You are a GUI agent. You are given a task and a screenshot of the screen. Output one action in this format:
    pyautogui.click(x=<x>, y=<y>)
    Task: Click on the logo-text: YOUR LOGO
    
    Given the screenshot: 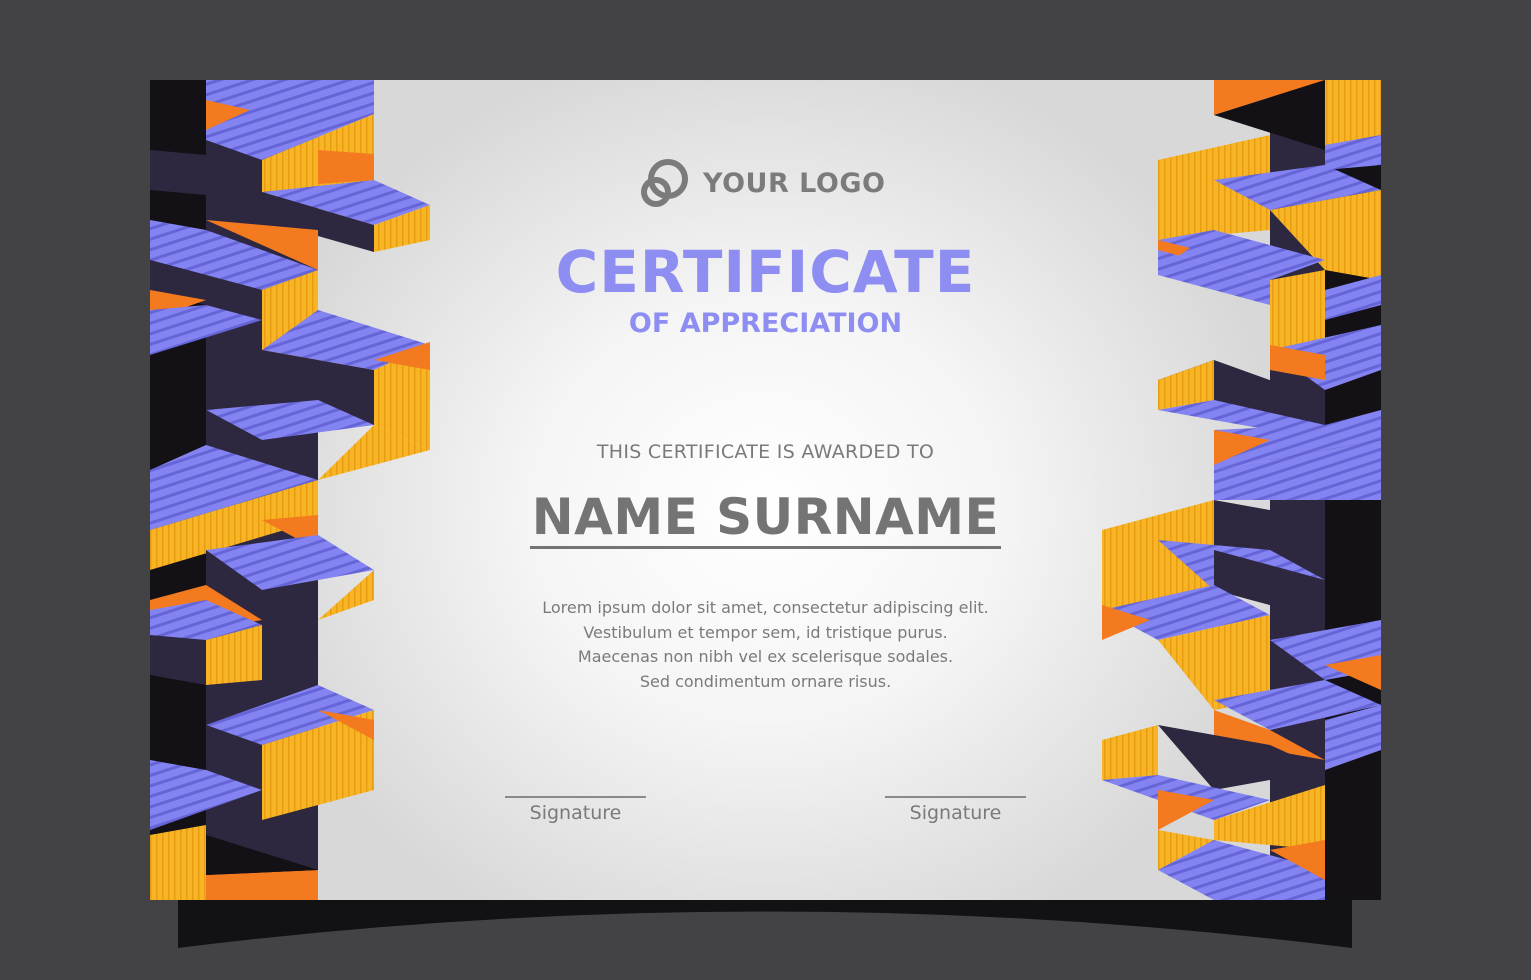 What is the action you would take?
    pyautogui.click(x=794, y=183)
    